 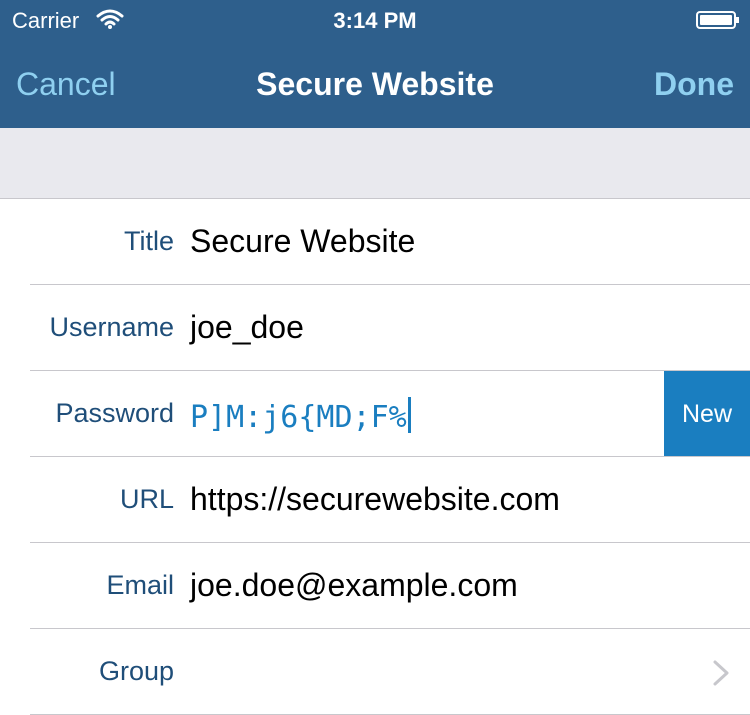 What do you see at coordinates (375, 672) in the screenshot?
I see `group-row: Group` at bounding box center [375, 672].